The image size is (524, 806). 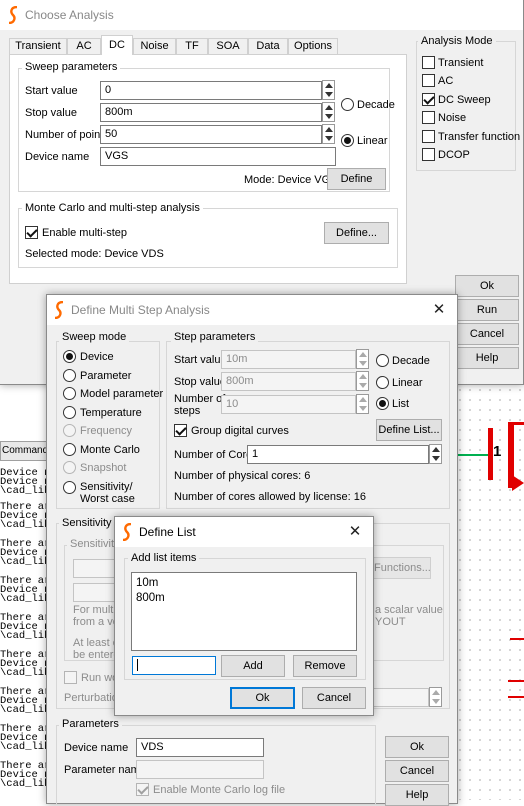 I want to click on step-start-input: 10m, so click(x=288, y=359).